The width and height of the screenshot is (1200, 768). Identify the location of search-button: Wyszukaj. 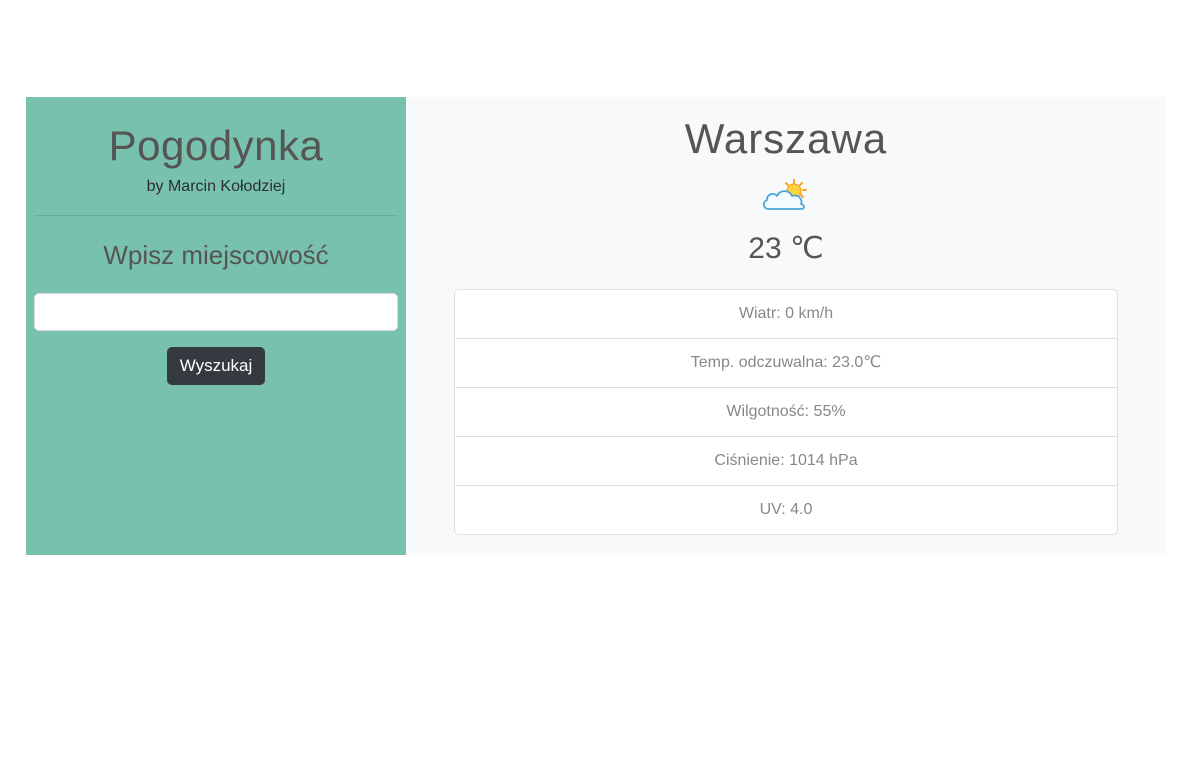
(216, 366).